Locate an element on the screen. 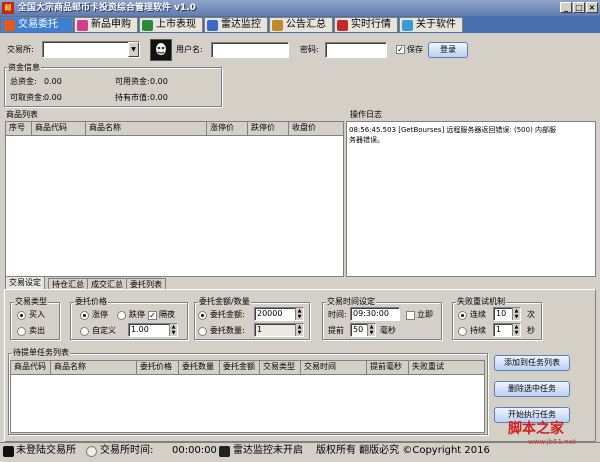  tab-radar-monitor: 雷达监控 is located at coordinates (236, 24).